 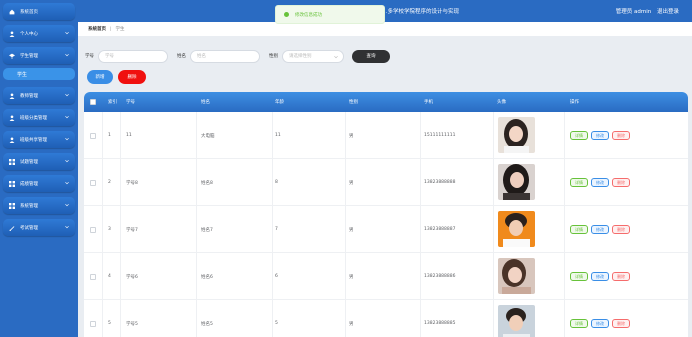 I want to click on column-header-avatar: 头像, so click(x=501, y=102).